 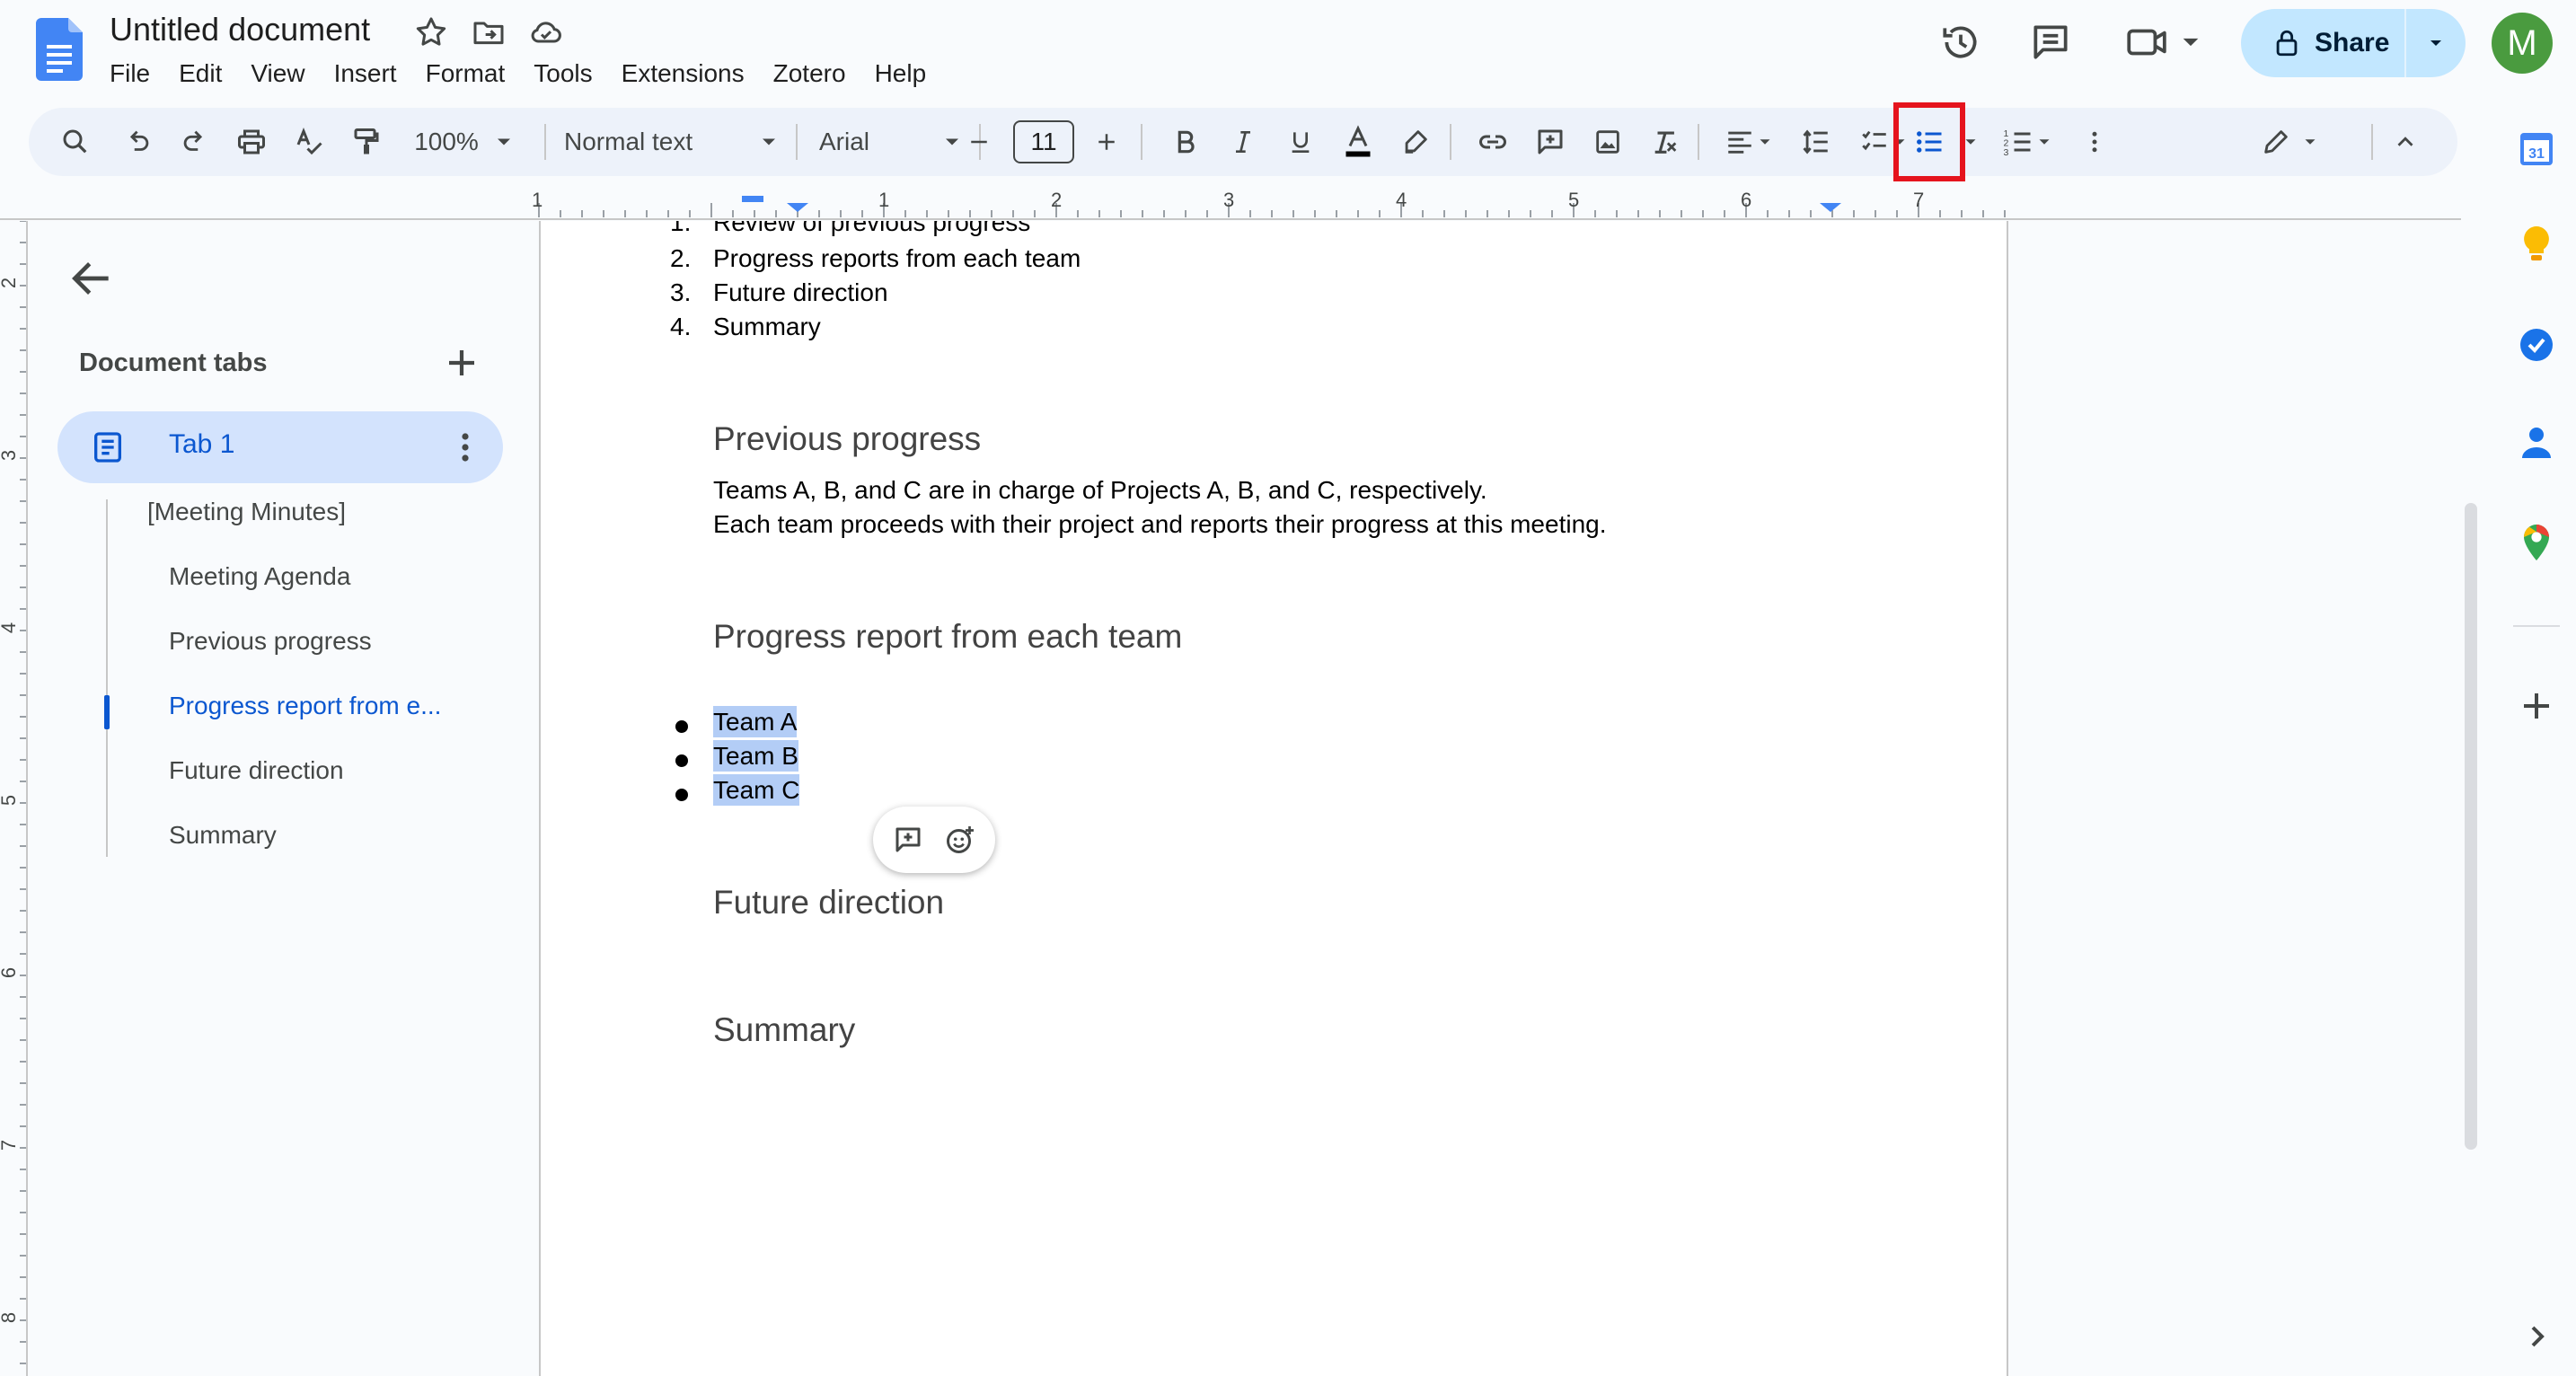 I want to click on bulleted-list-button, so click(x=1929, y=141).